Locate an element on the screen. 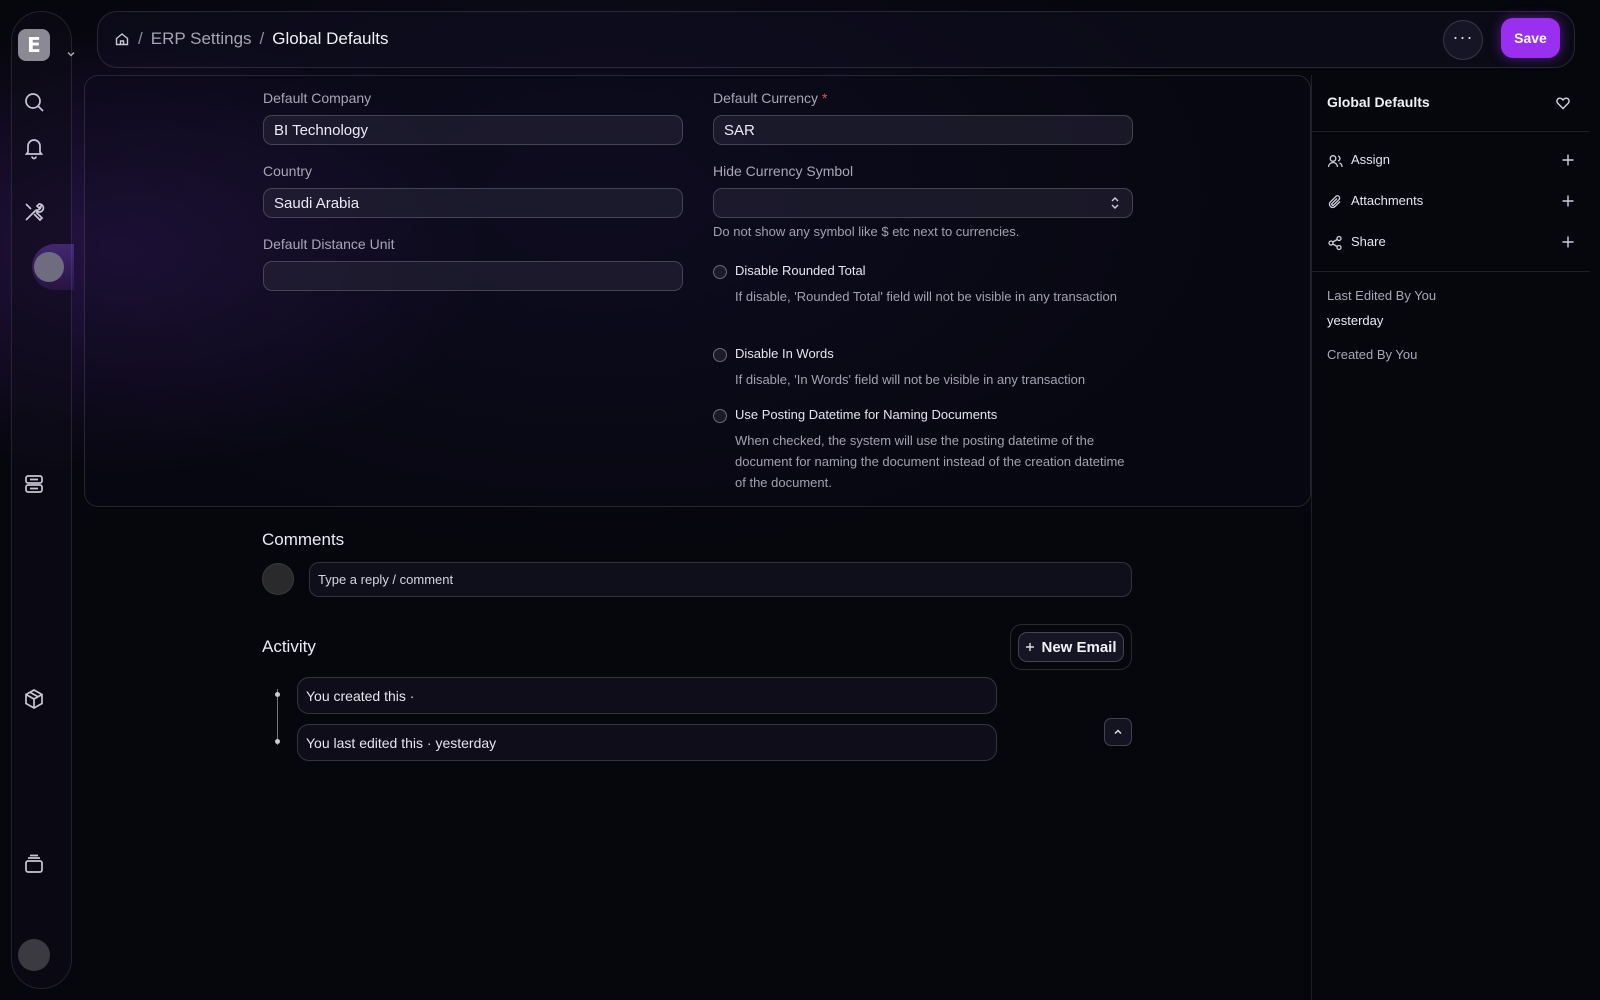 The height and width of the screenshot is (1000, 1600). default-distance-unit-label: Default Distance Unit is located at coordinates (329, 244).